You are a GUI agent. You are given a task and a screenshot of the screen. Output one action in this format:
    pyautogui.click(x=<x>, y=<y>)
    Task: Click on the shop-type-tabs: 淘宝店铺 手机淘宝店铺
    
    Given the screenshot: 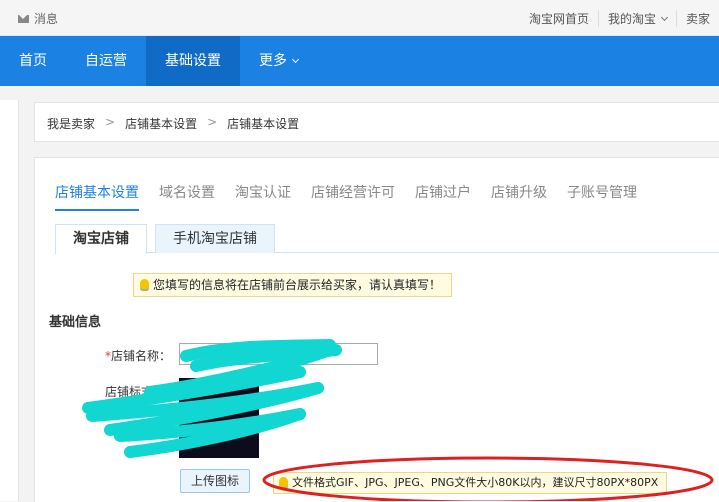 What is the action you would take?
    pyautogui.click(x=387, y=239)
    